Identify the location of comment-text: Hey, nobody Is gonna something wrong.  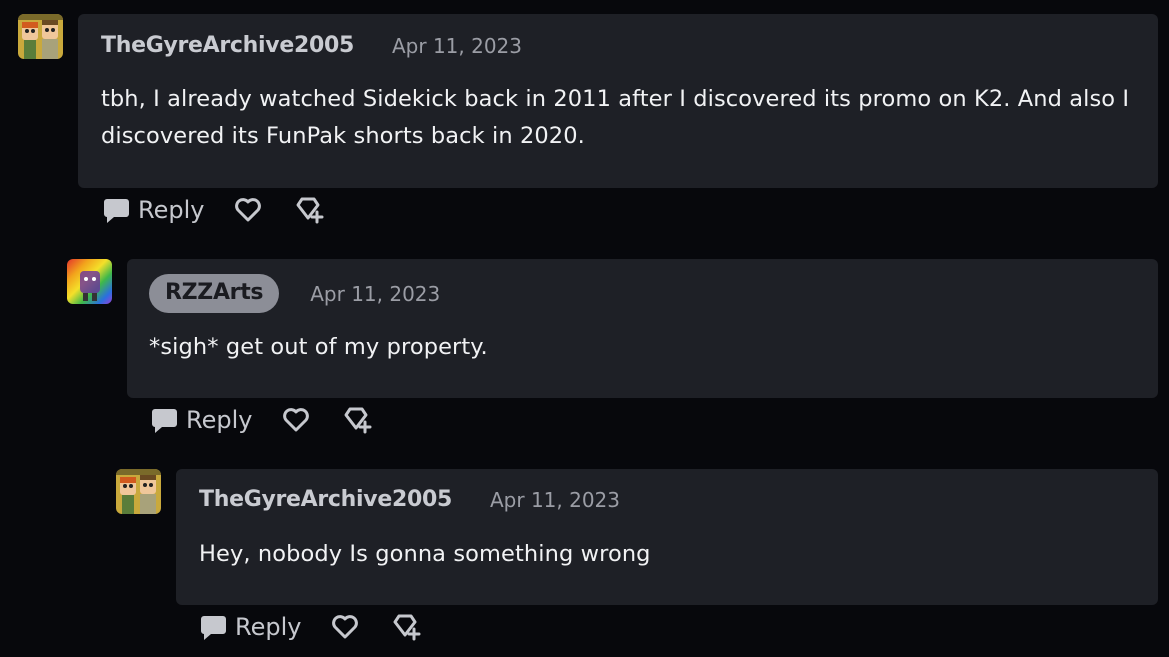
(425, 554).